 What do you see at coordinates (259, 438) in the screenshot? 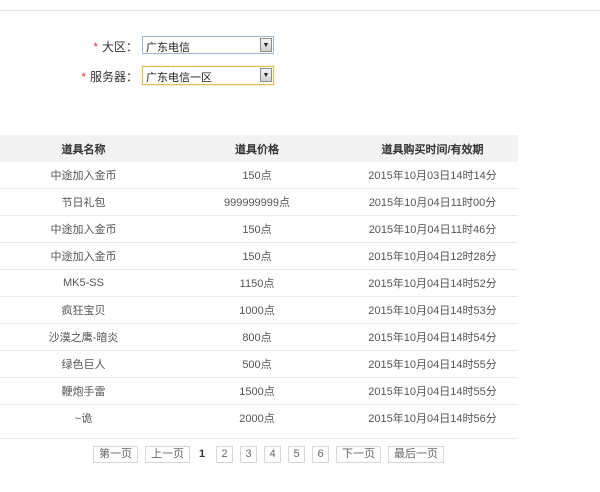
I see `table-bottom-divider` at bounding box center [259, 438].